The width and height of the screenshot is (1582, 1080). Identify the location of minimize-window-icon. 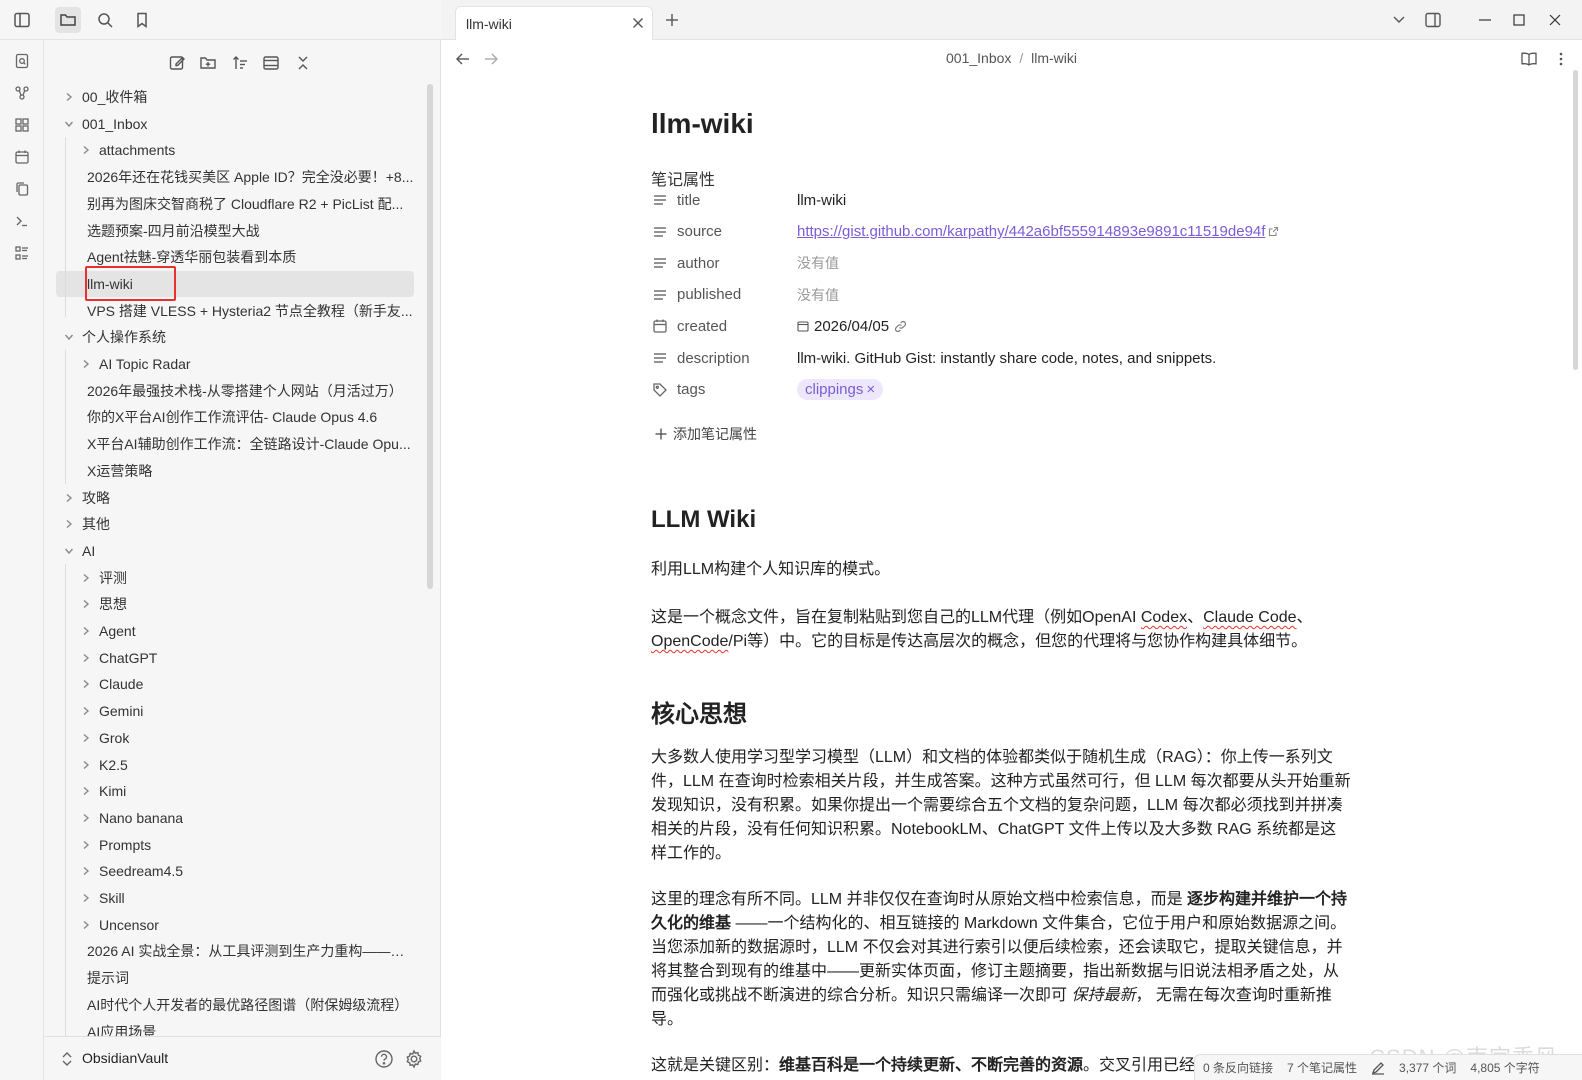
(1485, 20).